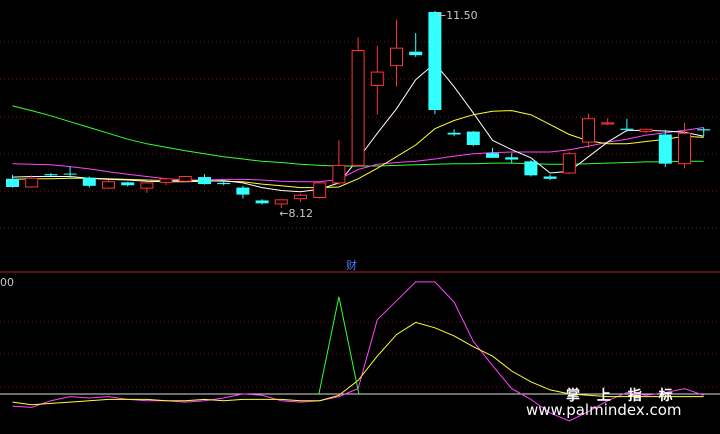 This screenshot has width=720, height=434. I want to click on high-price-label: ←11.50, so click(457, 15).